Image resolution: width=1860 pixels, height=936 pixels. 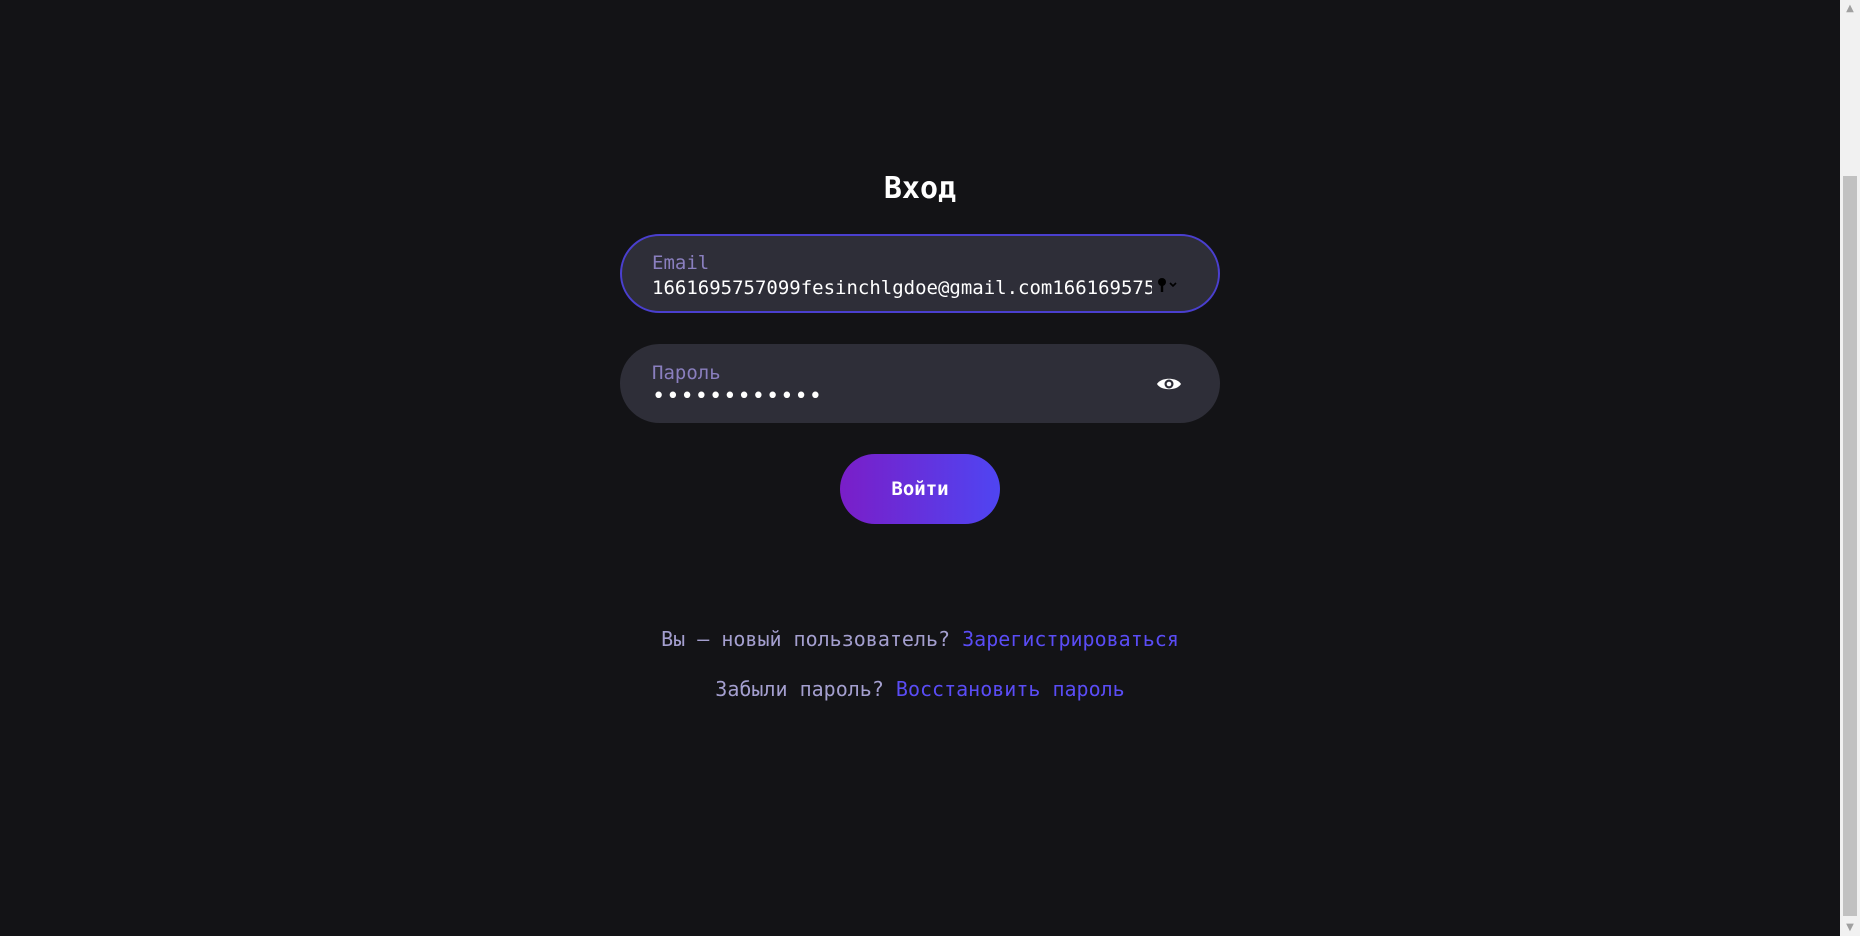 What do you see at coordinates (681, 263) in the screenshot?
I see `email-label: Email` at bounding box center [681, 263].